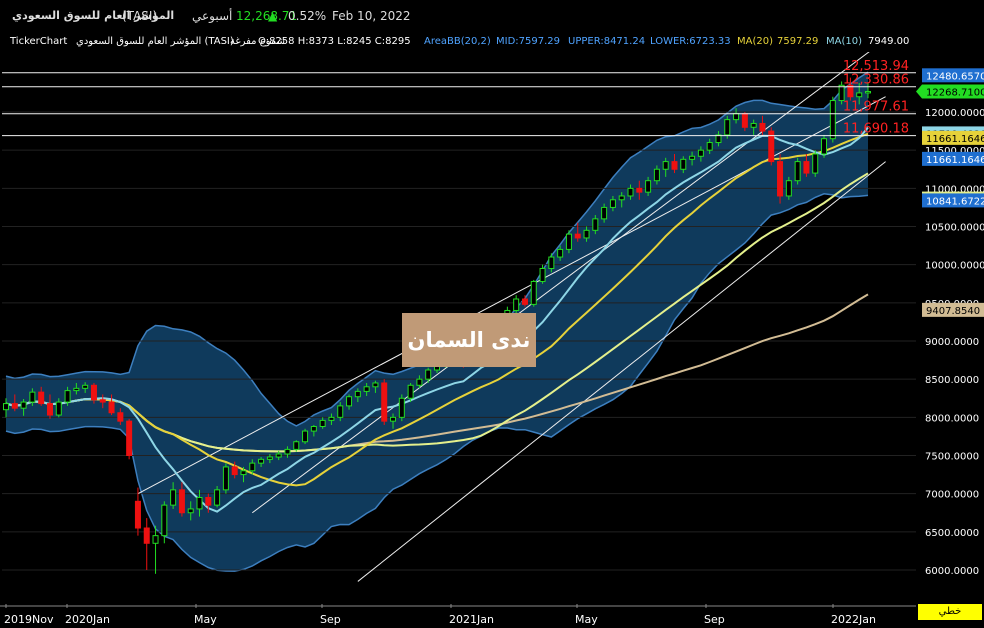 The height and width of the screenshot is (628, 984). I want to click on y-tick-label: 8000.0000, so click(952, 418).